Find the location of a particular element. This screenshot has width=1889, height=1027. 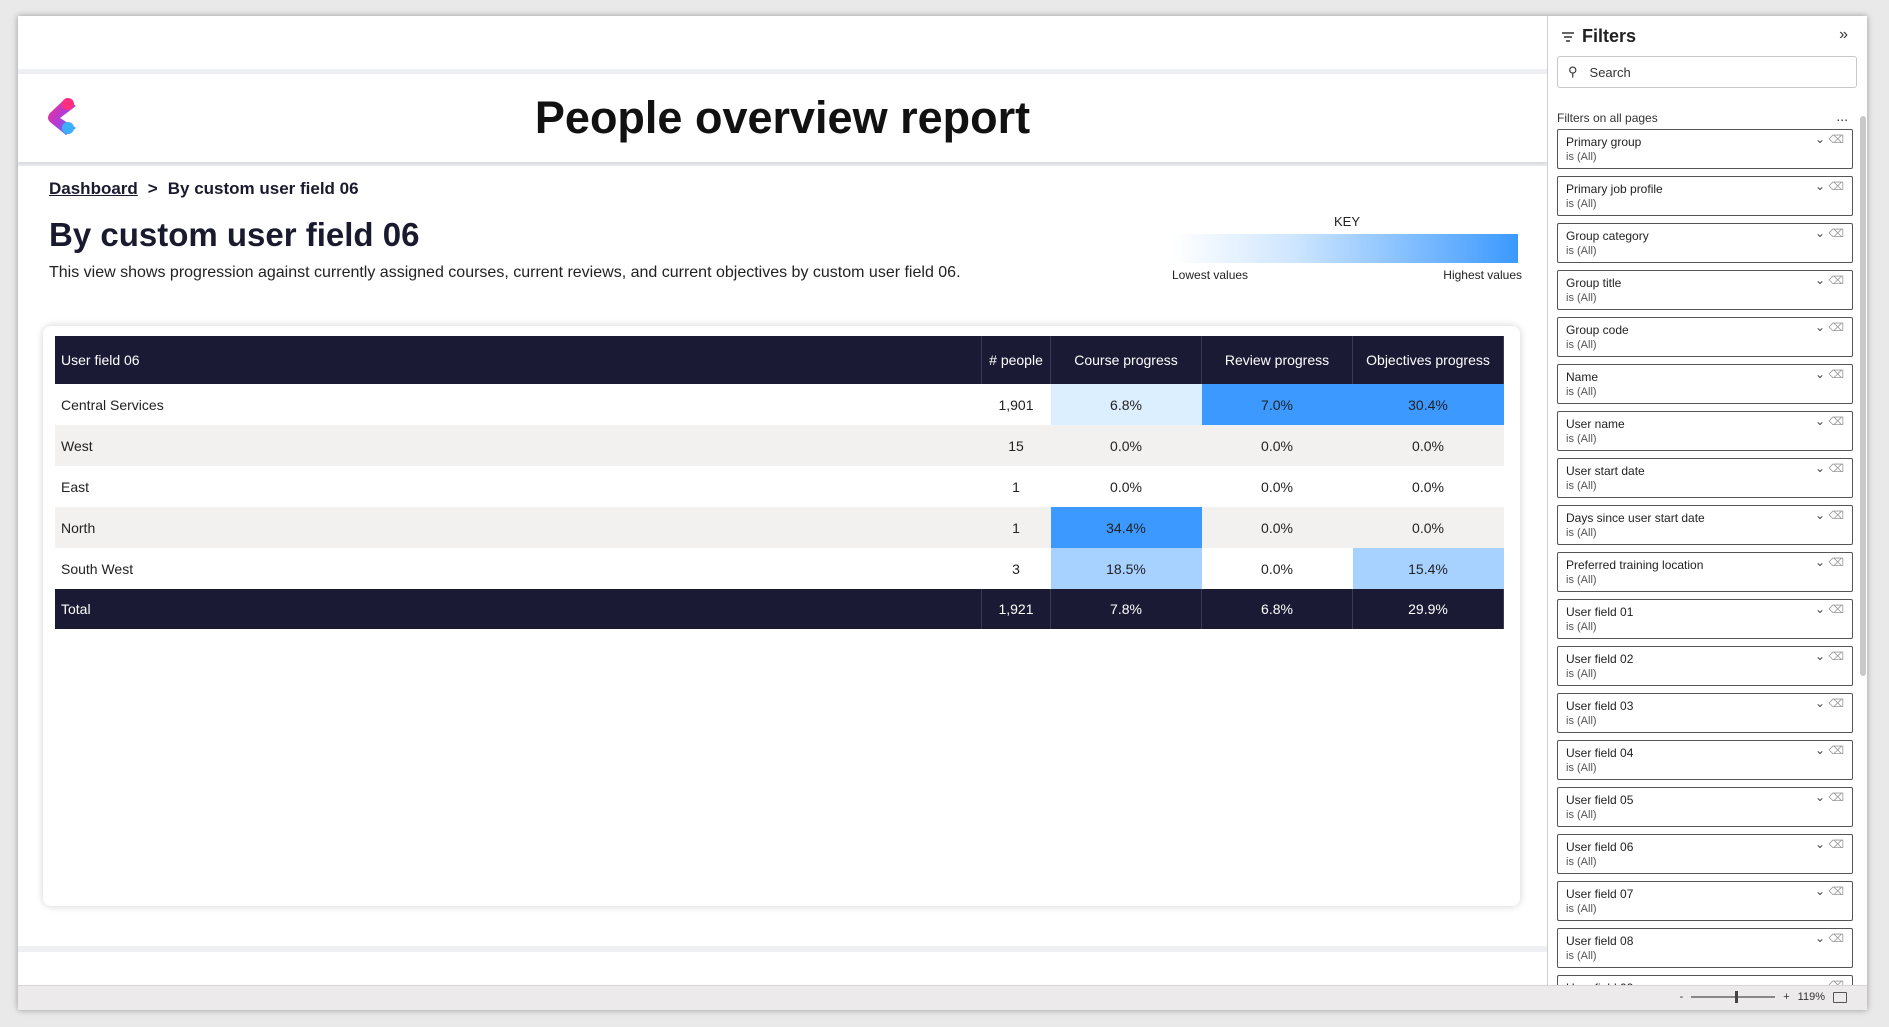

zoom-slider is located at coordinates (1733, 997).